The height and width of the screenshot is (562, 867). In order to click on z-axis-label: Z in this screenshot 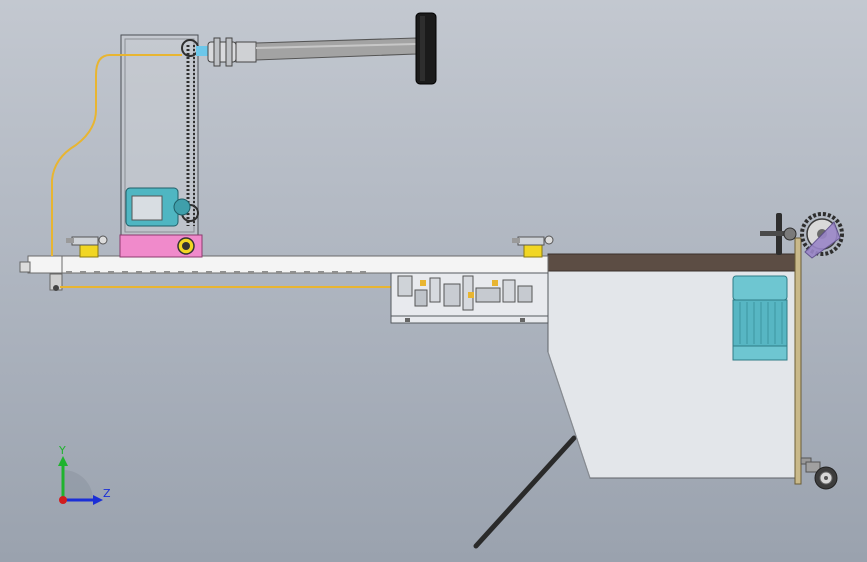, I will do `click(107, 493)`.